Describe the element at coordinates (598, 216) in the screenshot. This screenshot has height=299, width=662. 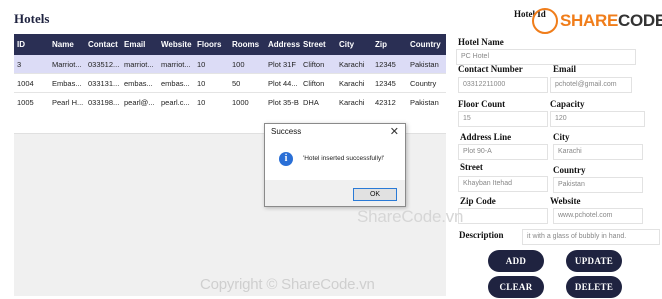
I see `website-input: www.pchotel.com` at that location.